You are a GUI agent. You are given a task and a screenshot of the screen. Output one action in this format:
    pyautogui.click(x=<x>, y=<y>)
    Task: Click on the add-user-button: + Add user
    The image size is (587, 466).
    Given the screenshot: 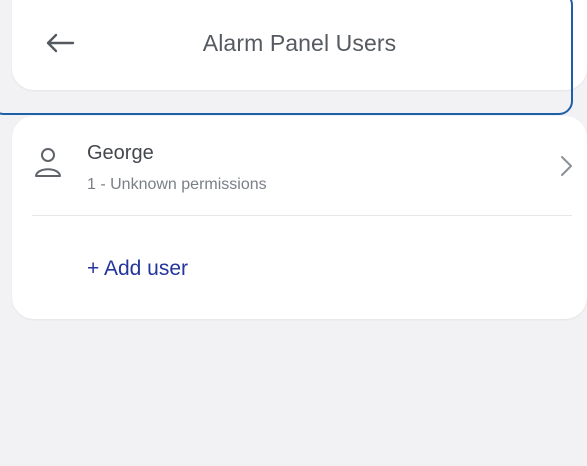 What is the action you would take?
    pyautogui.click(x=137, y=269)
    